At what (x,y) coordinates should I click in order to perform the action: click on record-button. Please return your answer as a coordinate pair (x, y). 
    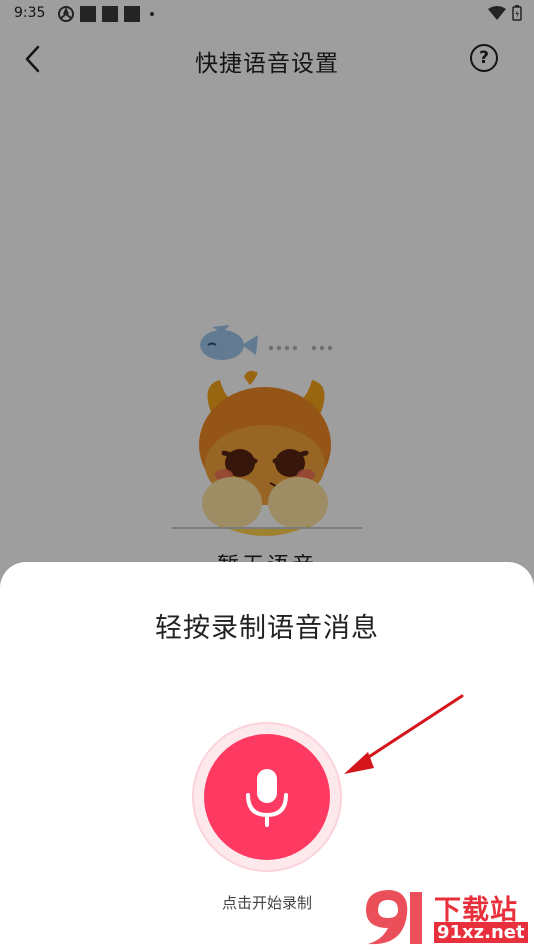
    Looking at the image, I should click on (267, 797).